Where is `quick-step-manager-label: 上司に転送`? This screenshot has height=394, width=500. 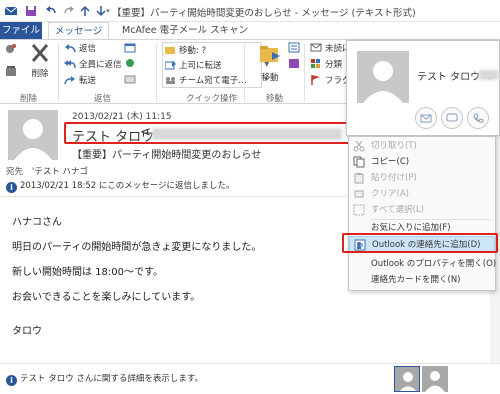
quick-step-manager-label: 上司に転送 is located at coordinates (200, 66).